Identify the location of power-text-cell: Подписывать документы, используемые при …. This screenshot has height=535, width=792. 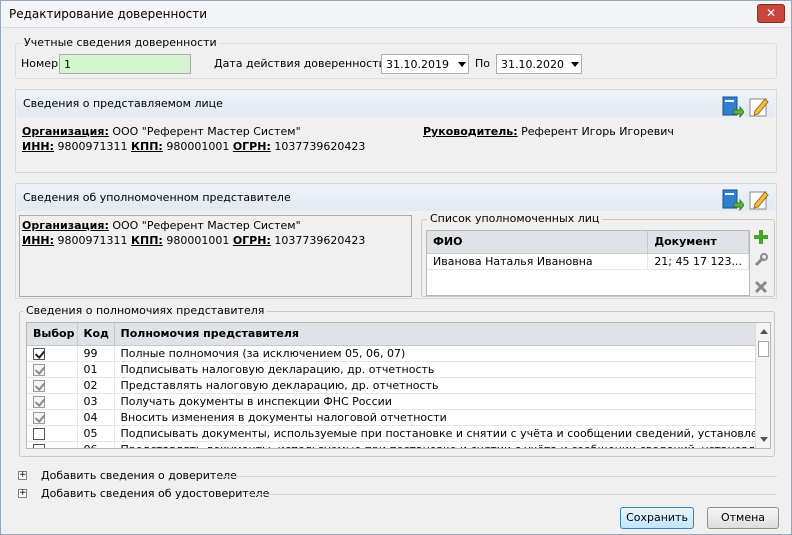
(435, 433).